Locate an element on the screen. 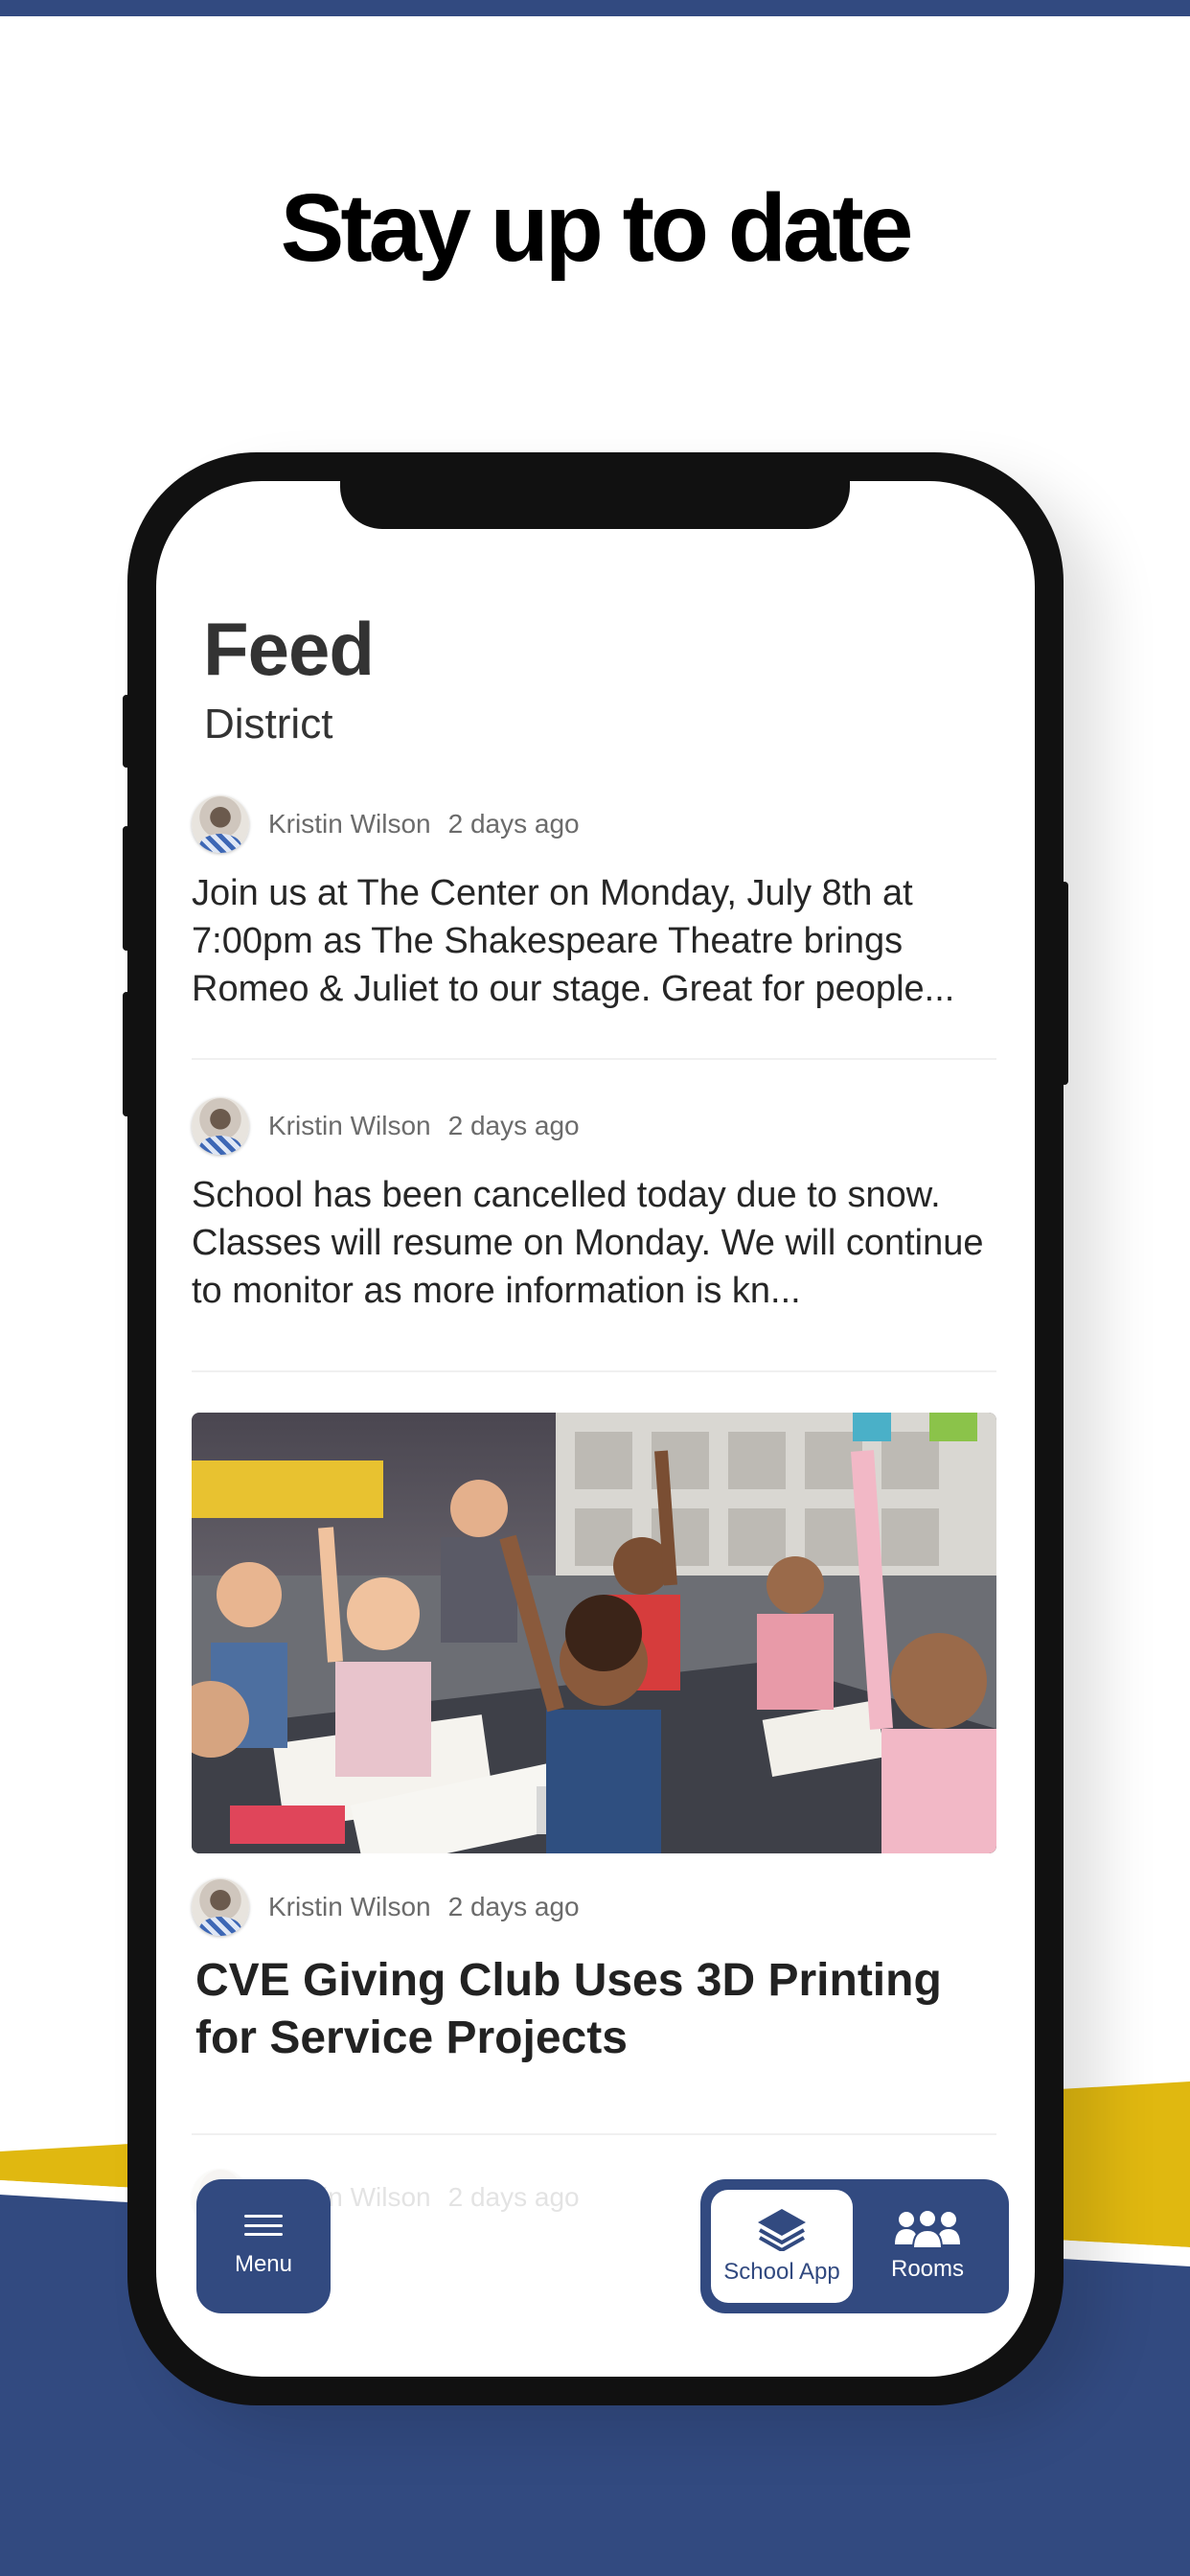  phone-volume-up is located at coordinates (127, 888).